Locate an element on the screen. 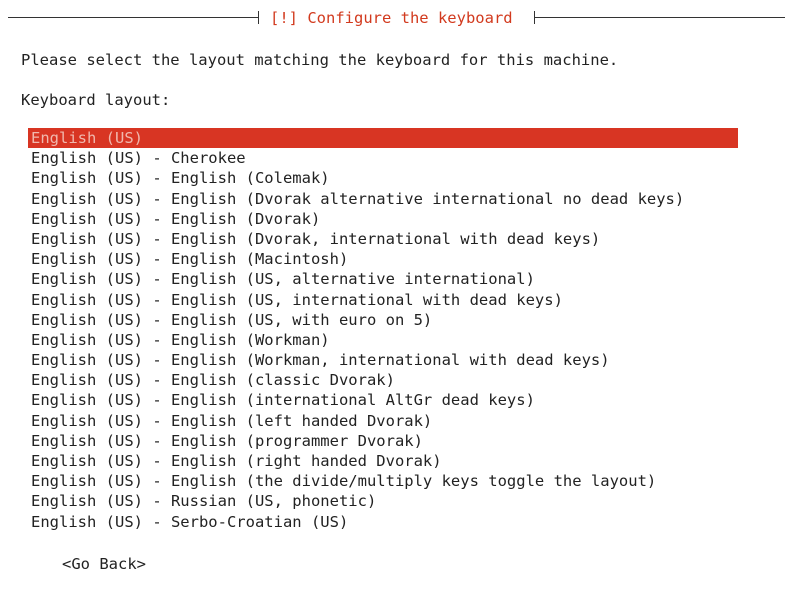  layout-option: English (US) is located at coordinates (383, 138).